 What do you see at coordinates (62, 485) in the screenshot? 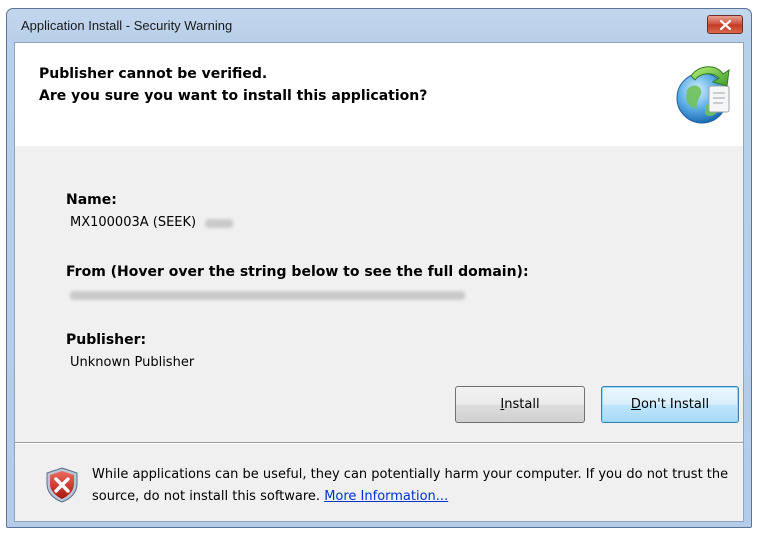
I see `shield-warning-icon` at bounding box center [62, 485].